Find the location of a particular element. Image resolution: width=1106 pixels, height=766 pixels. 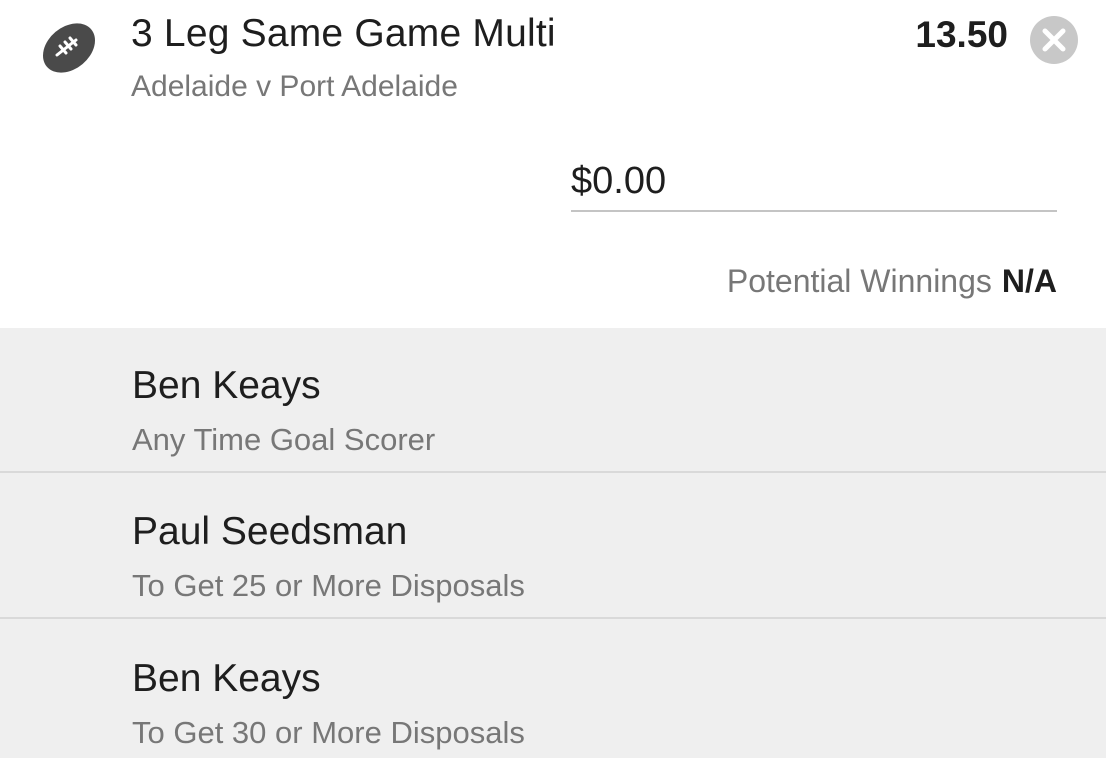

potential-winnings-value: N/A is located at coordinates (1029, 281).